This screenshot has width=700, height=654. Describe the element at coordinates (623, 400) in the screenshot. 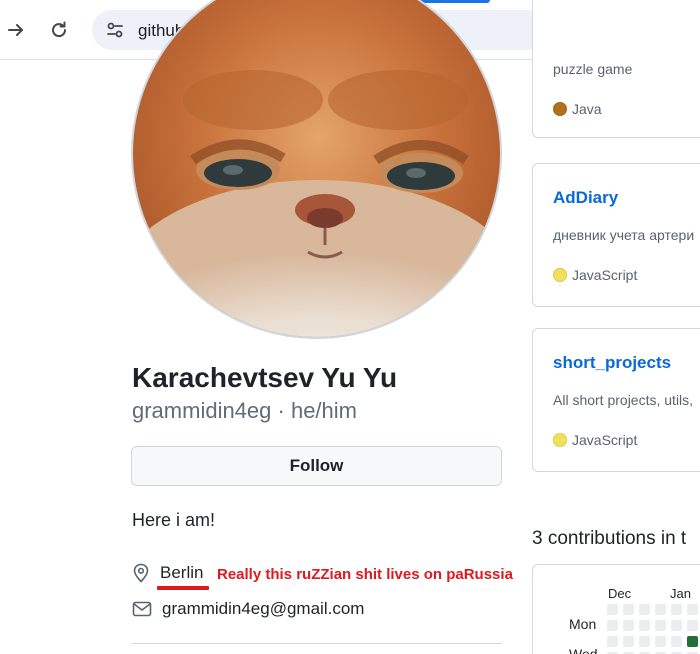

I see `repo-description: All short projects, utils,` at that location.